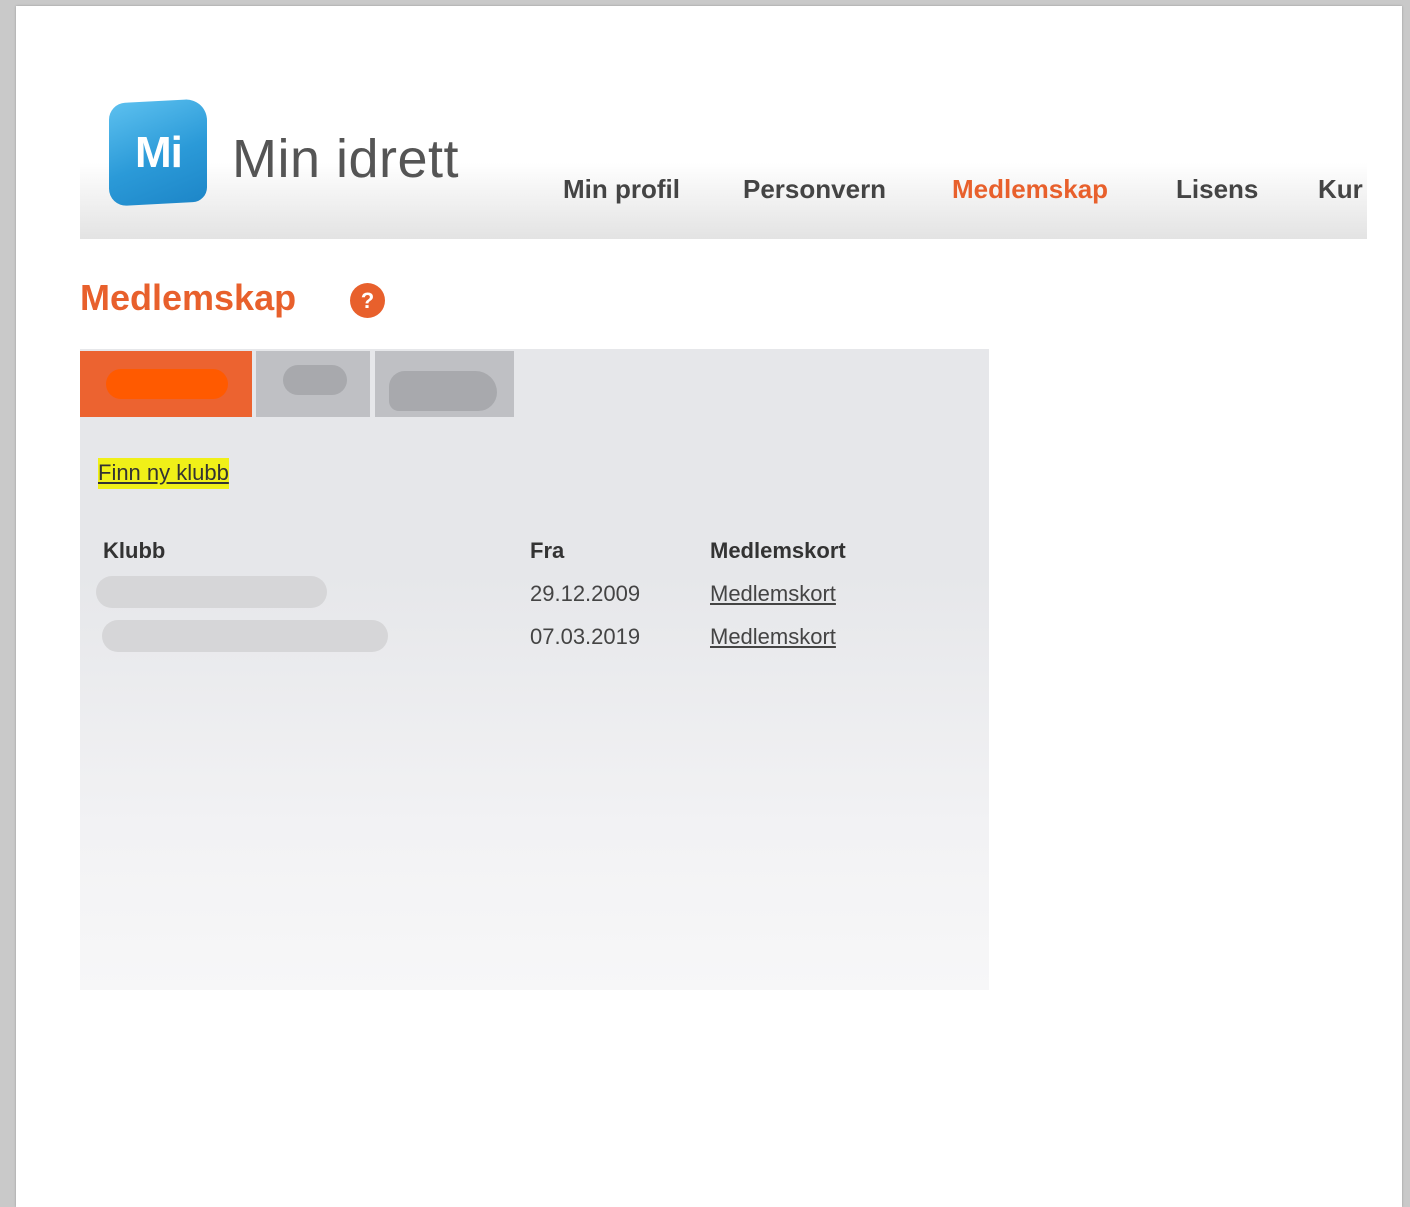  What do you see at coordinates (585, 636) in the screenshot?
I see `membership-from-date: 07.03.2019` at bounding box center [585, 636].